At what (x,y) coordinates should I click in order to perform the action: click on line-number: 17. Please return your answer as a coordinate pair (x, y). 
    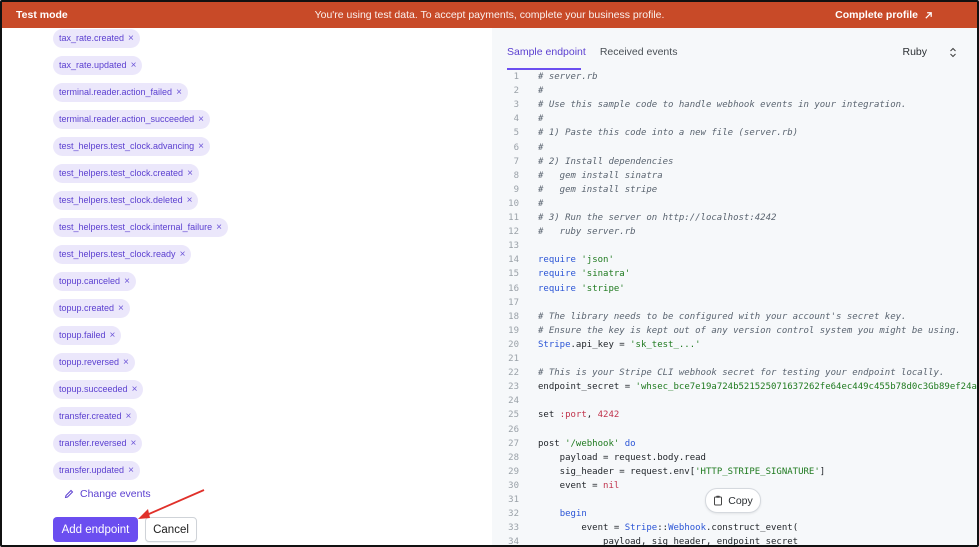
    Looking at the image, I should click on (513, 302).